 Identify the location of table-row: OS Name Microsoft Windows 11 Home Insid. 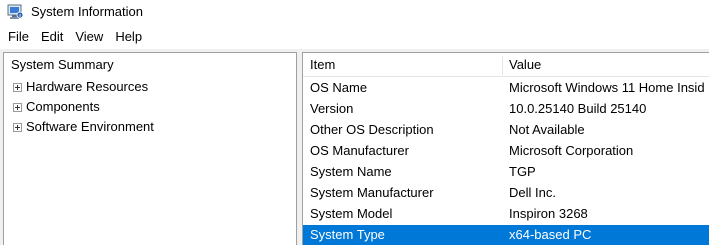
(506, 88).